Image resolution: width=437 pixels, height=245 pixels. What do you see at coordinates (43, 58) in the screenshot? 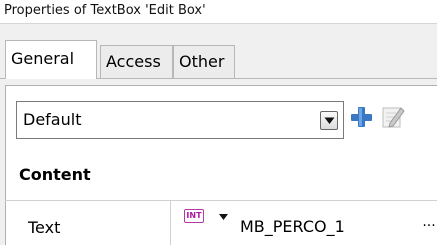
I see `tab-general-label: General` at bounding box center [43, 58].